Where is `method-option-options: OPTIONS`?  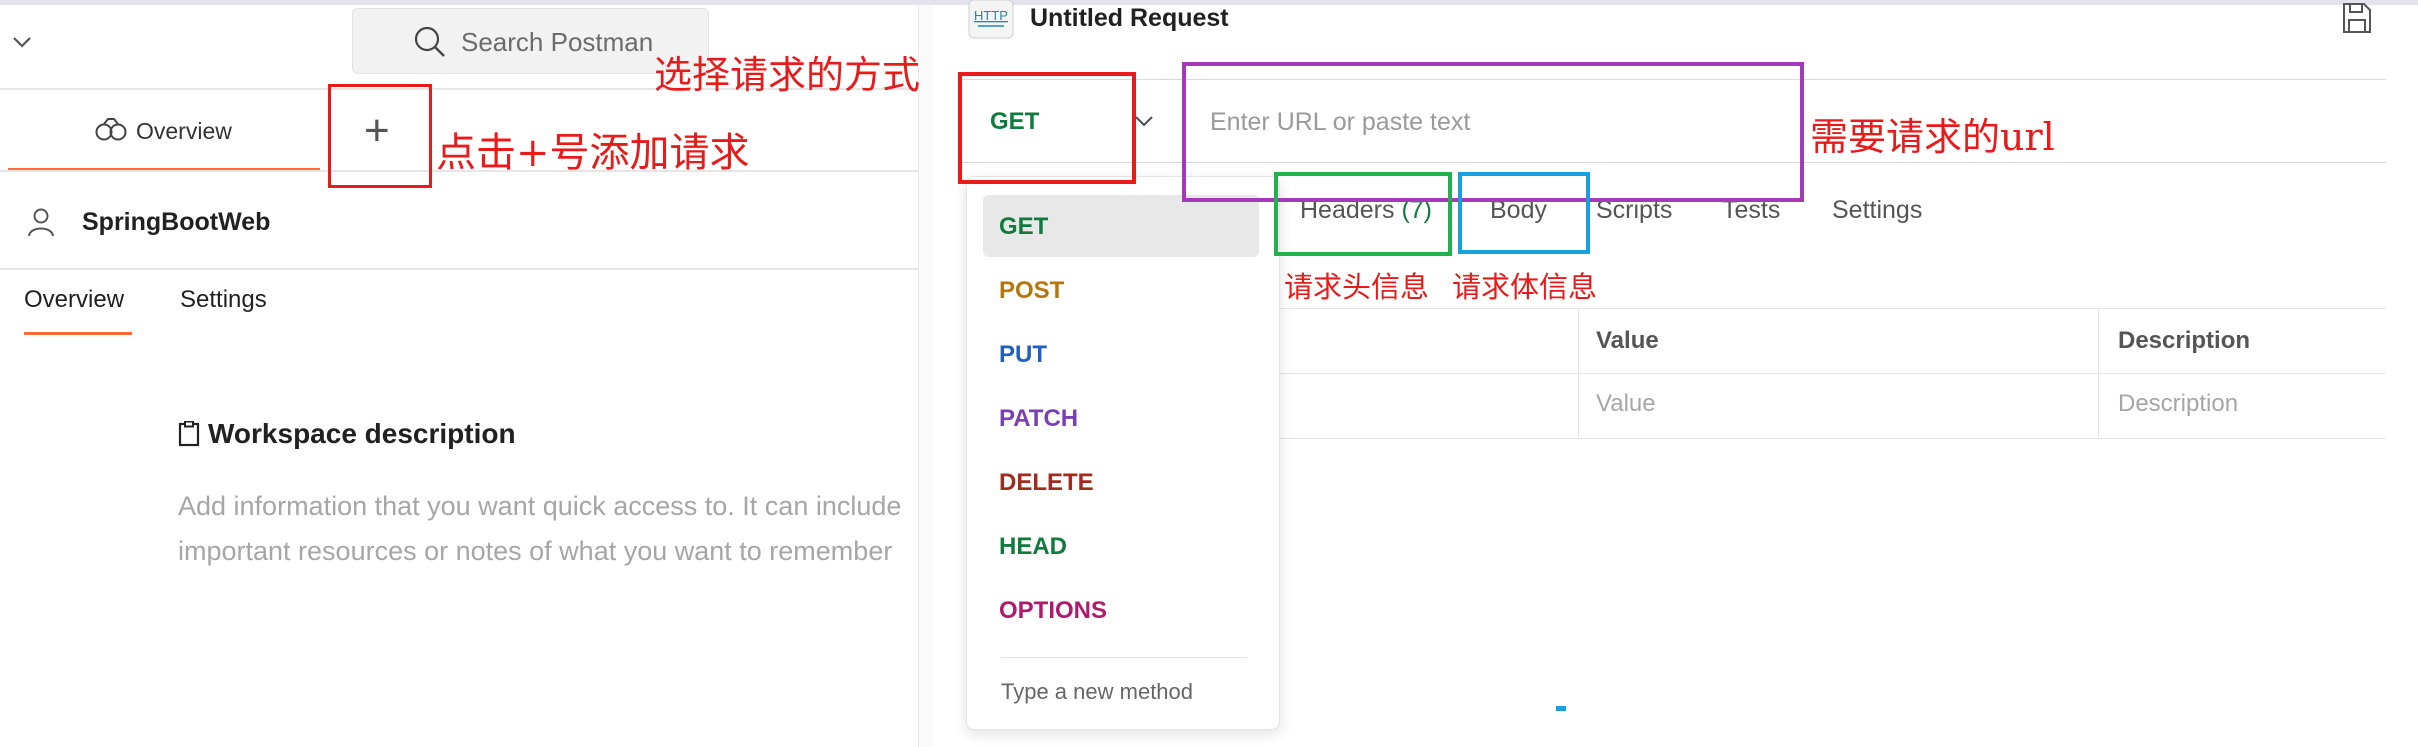
method-option-options: OPTIONS is located at coordinates (1121, 610).